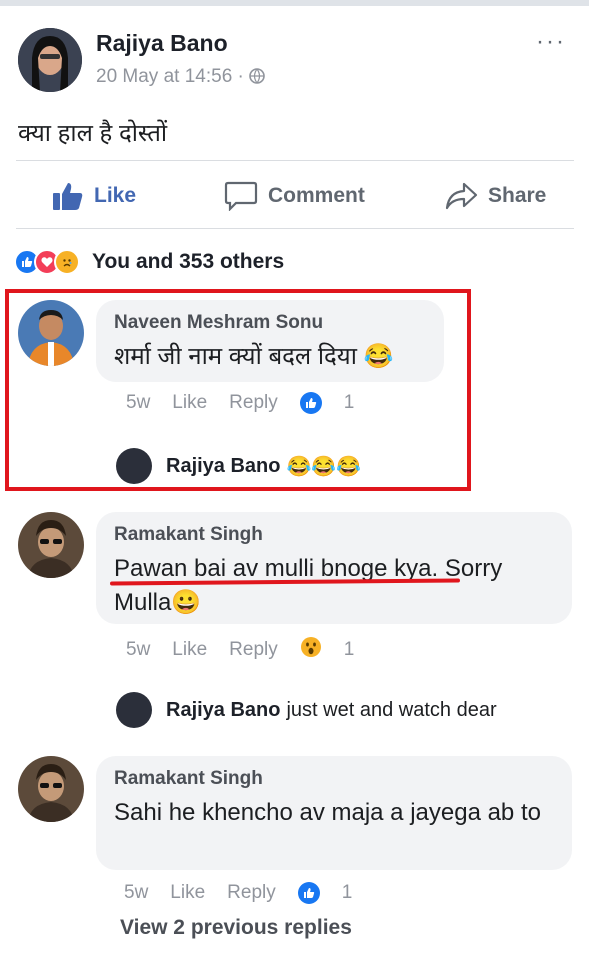 The image size is (589, 960). I want to click on post-author-name: Rajiya Bano, so click(162, 43).